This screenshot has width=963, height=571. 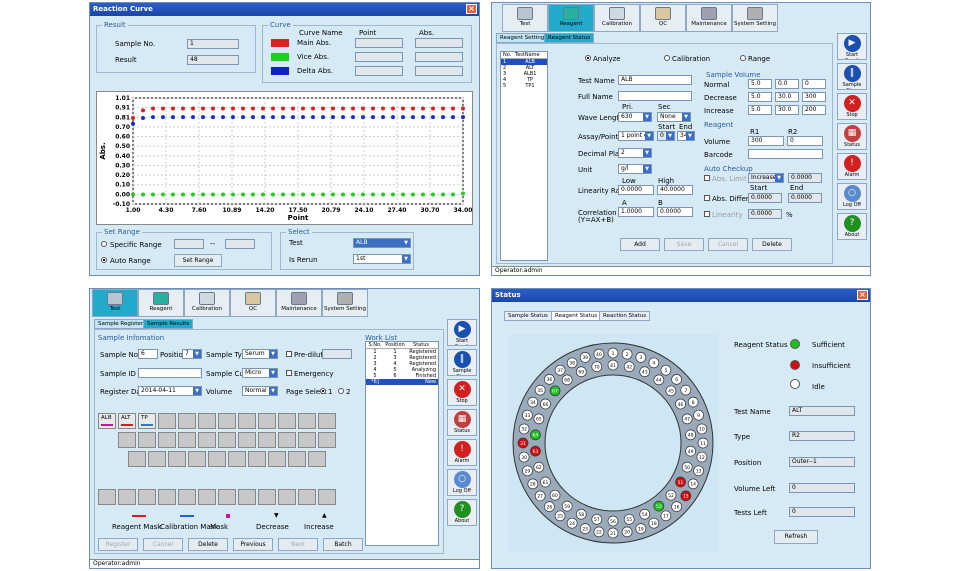 I want to click on add-button: Add, so click(x=640, y=244).